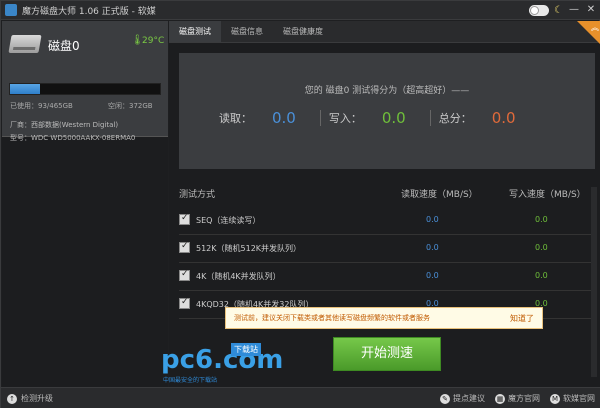 Image resolution: width=600 pixels, height=408 pixels. Describe the element at coordinates (37, 398) in the screenshot. I see `check-update-label: 检测升级` at that location.